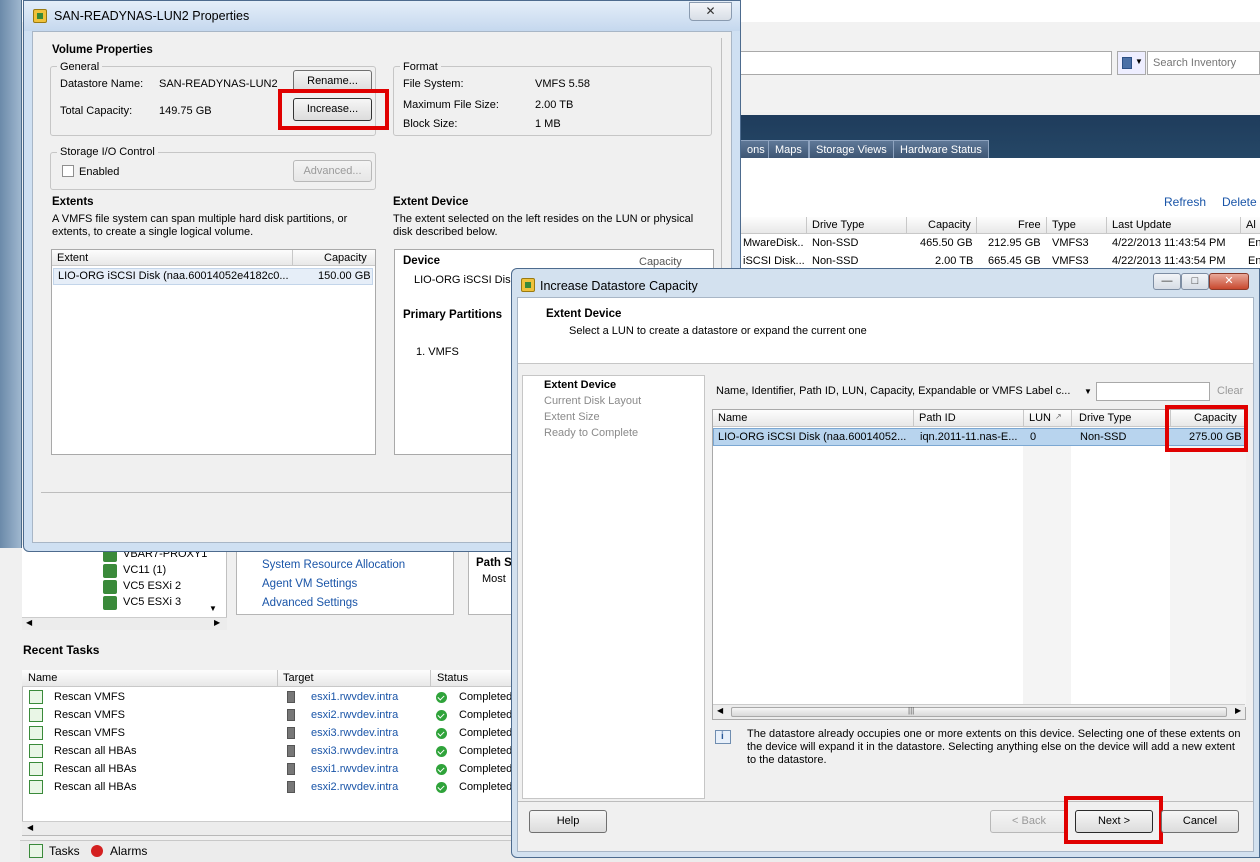  Describe the element at coordinates (1029, 225) in the screenshot. I see `col-free: Free` at that location.